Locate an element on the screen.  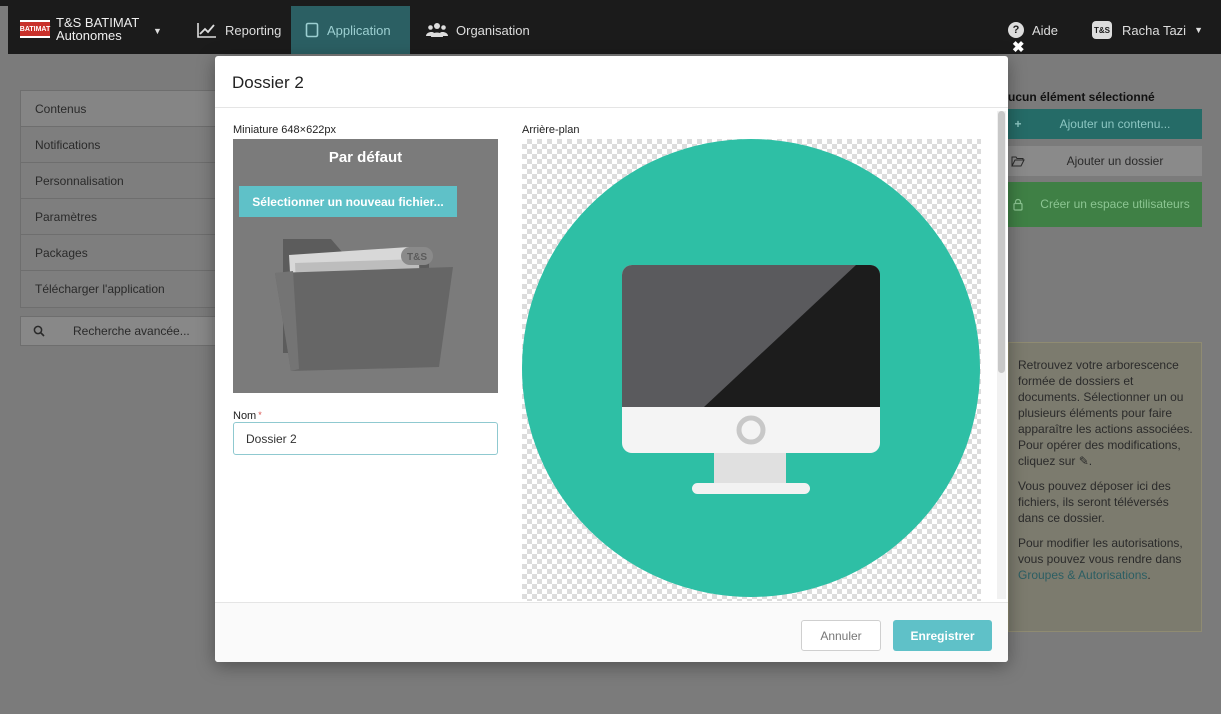
sidebar-item-notifications: Notifications is located at coordinates (118, 145).